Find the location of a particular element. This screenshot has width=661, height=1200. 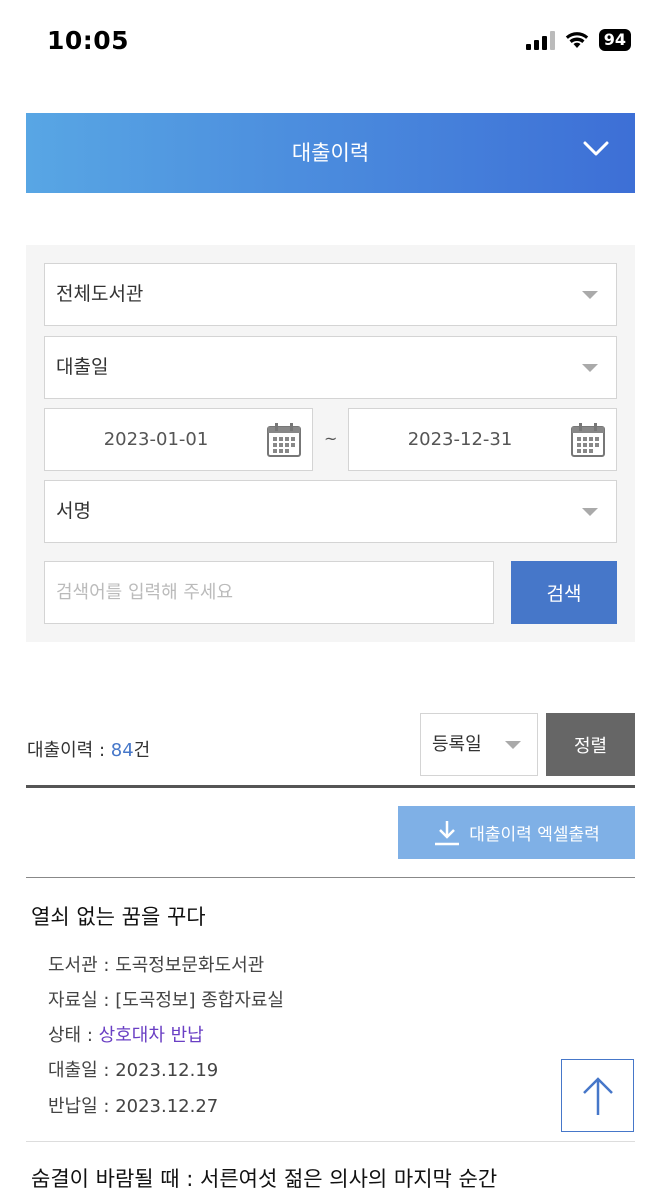

result-count: 대출이력 : 84건 is located at coordinates (88, 749).